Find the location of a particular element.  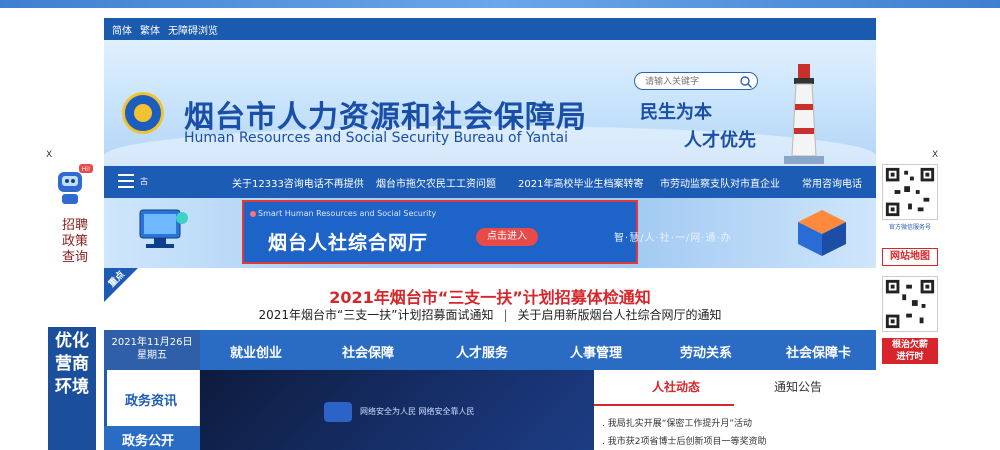

video-caption: 网络安全为人民 网络安全靠人民 is located at coordinates (417, 411).